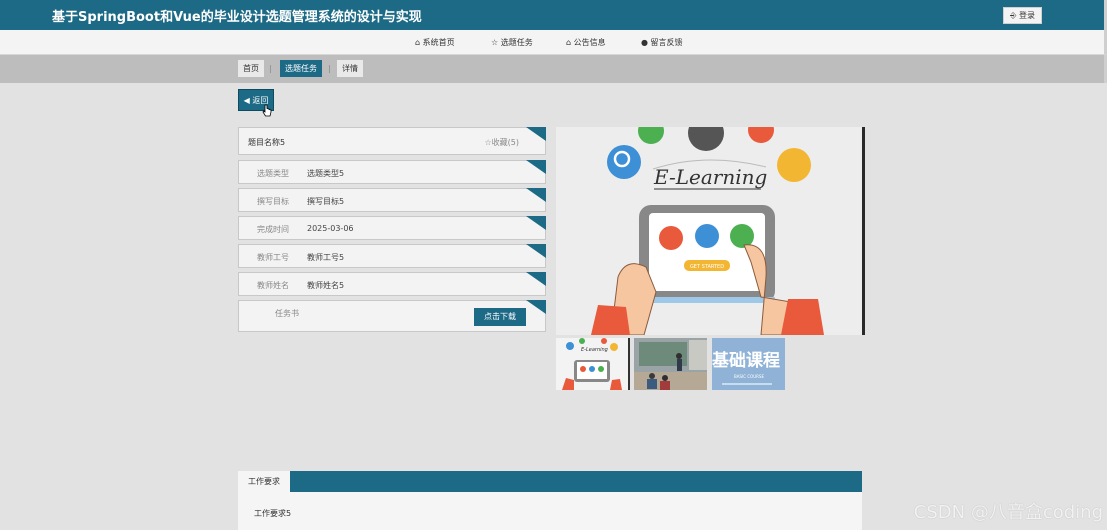 This screenshot has width=1107, height=530. I want to click on field-row-completion-time: 完成时间 2025-03-06, so click(392, 228).